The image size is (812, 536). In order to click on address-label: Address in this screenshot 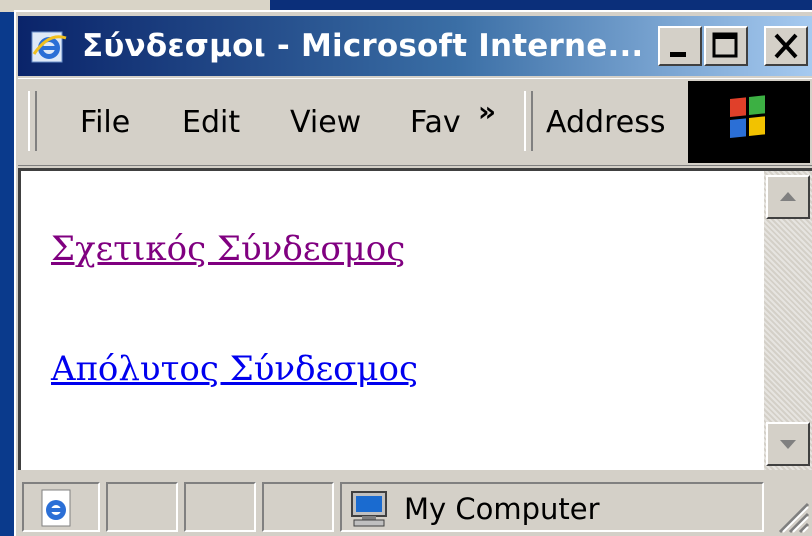, I will do `click(605, 122)`.